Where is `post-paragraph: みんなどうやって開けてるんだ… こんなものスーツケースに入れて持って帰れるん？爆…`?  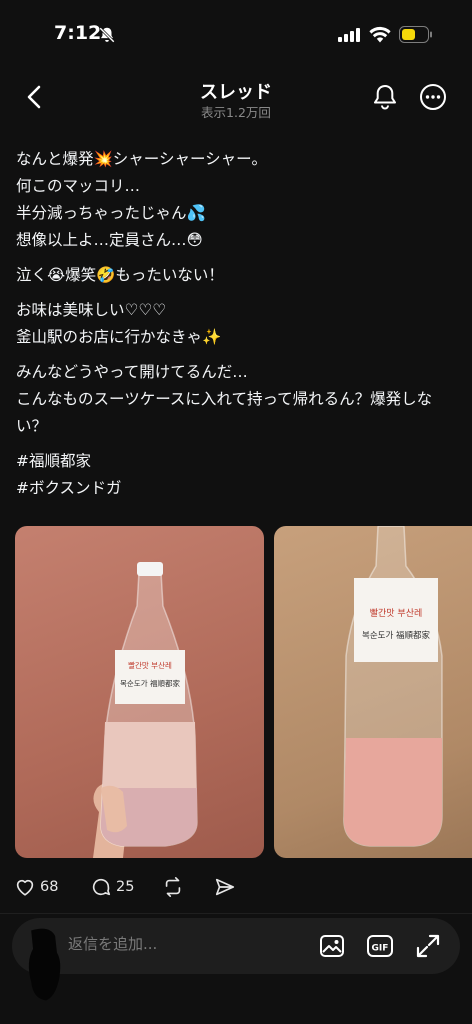 post-paragraph: みんなどうやって開けてるんだ… こんなものスーツケースに入れて持って帰れるん？爆… is located at coordinates (239, 399).